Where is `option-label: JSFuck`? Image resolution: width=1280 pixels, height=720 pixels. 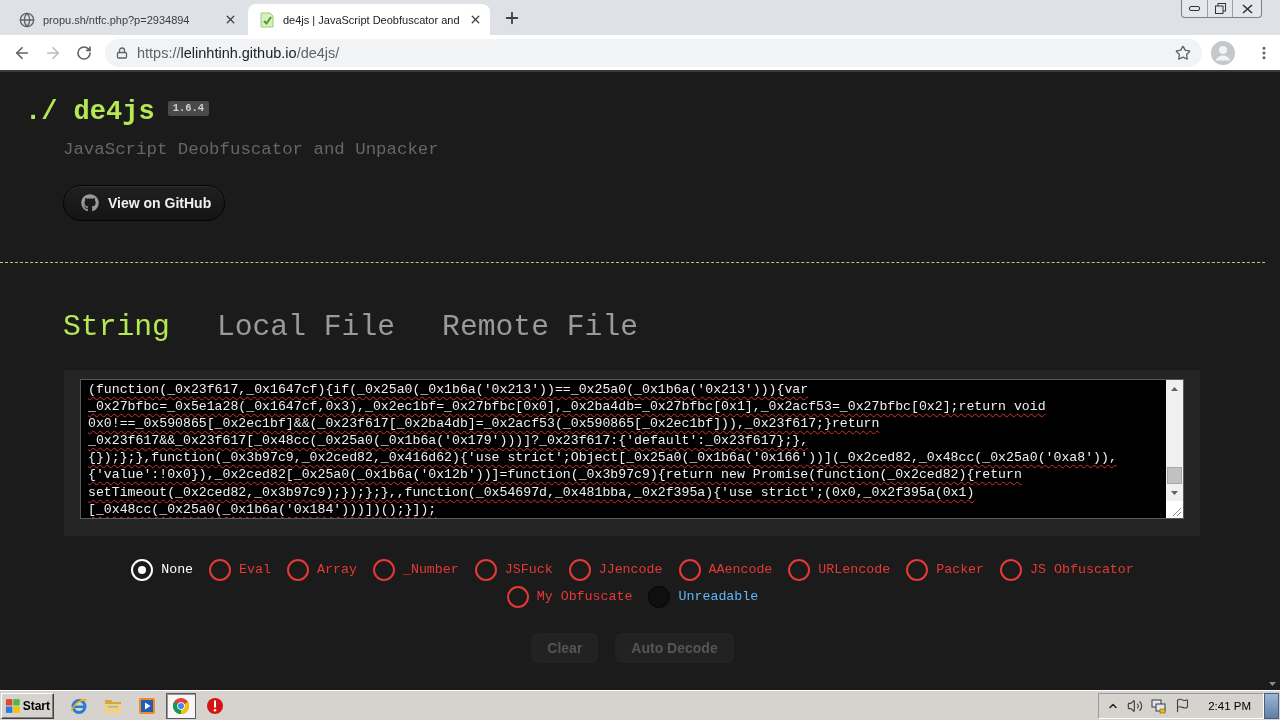 option-label: JSFuck is located at coordinates (528, 570).